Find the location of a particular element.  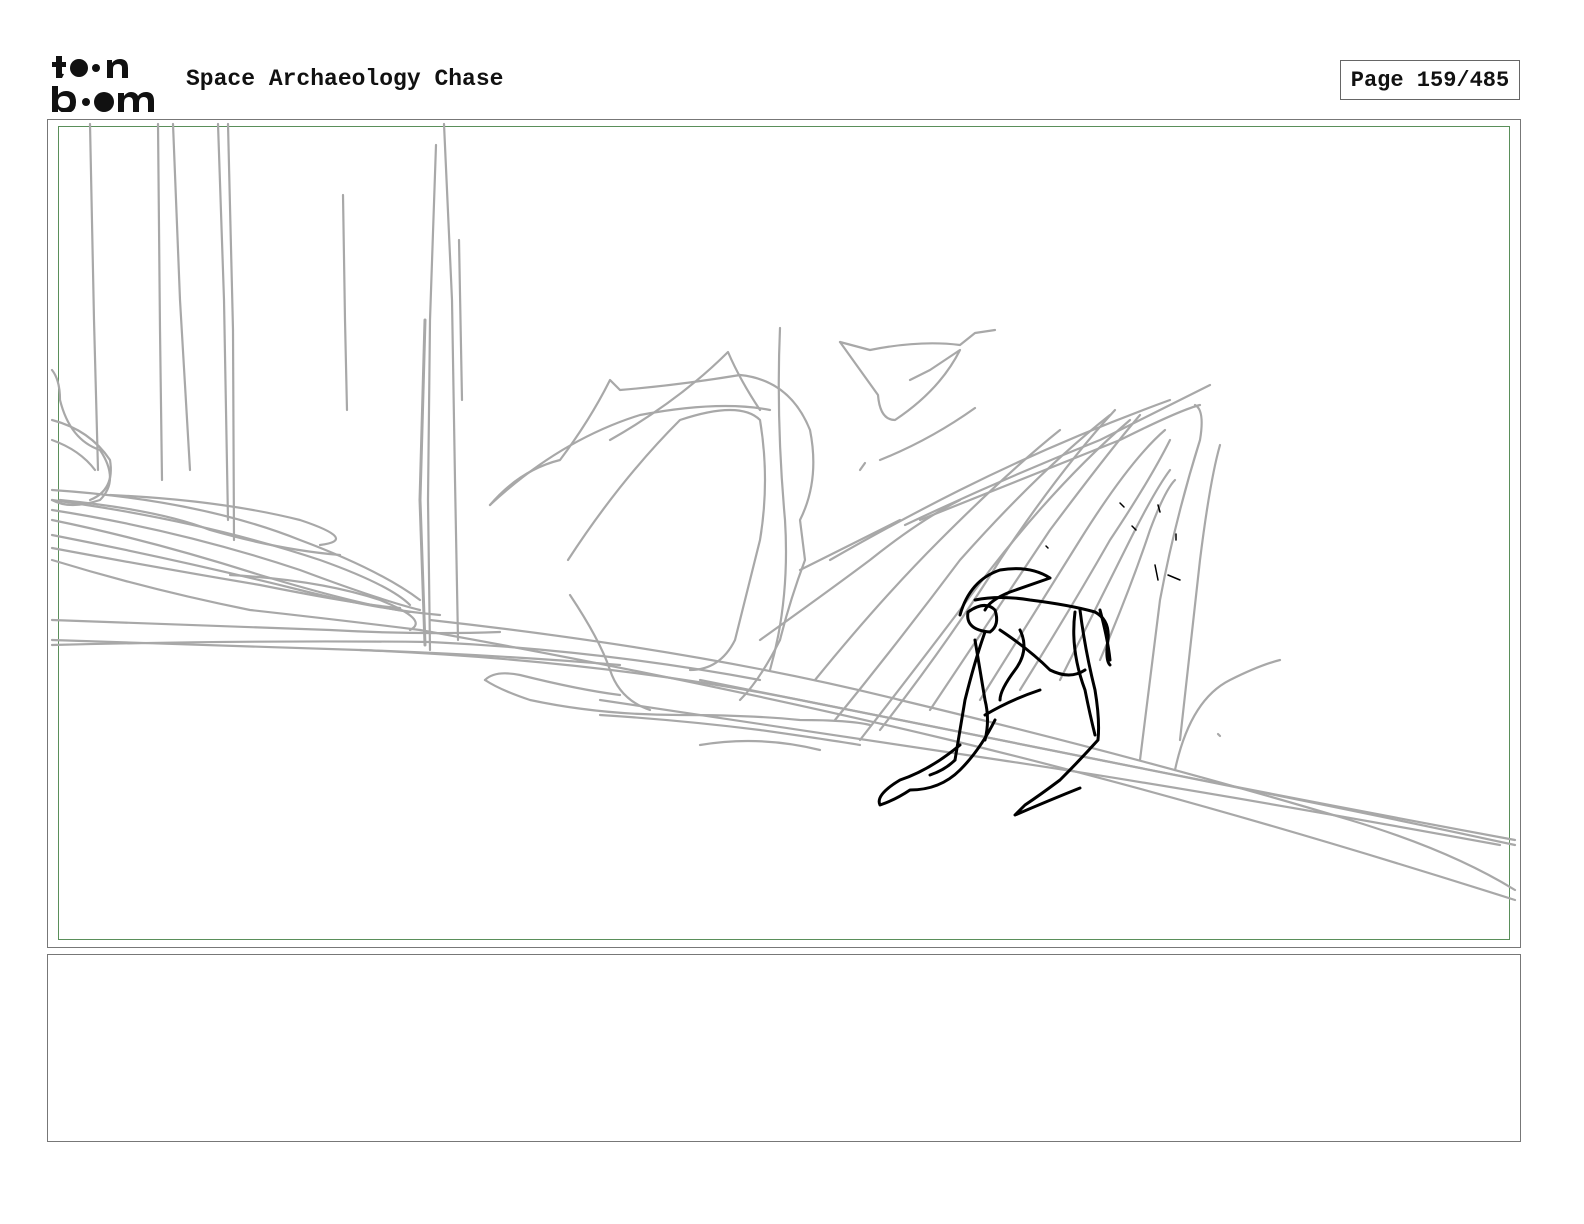

project-title: Space Archaeology Chase is located at coordinates (345, 79).